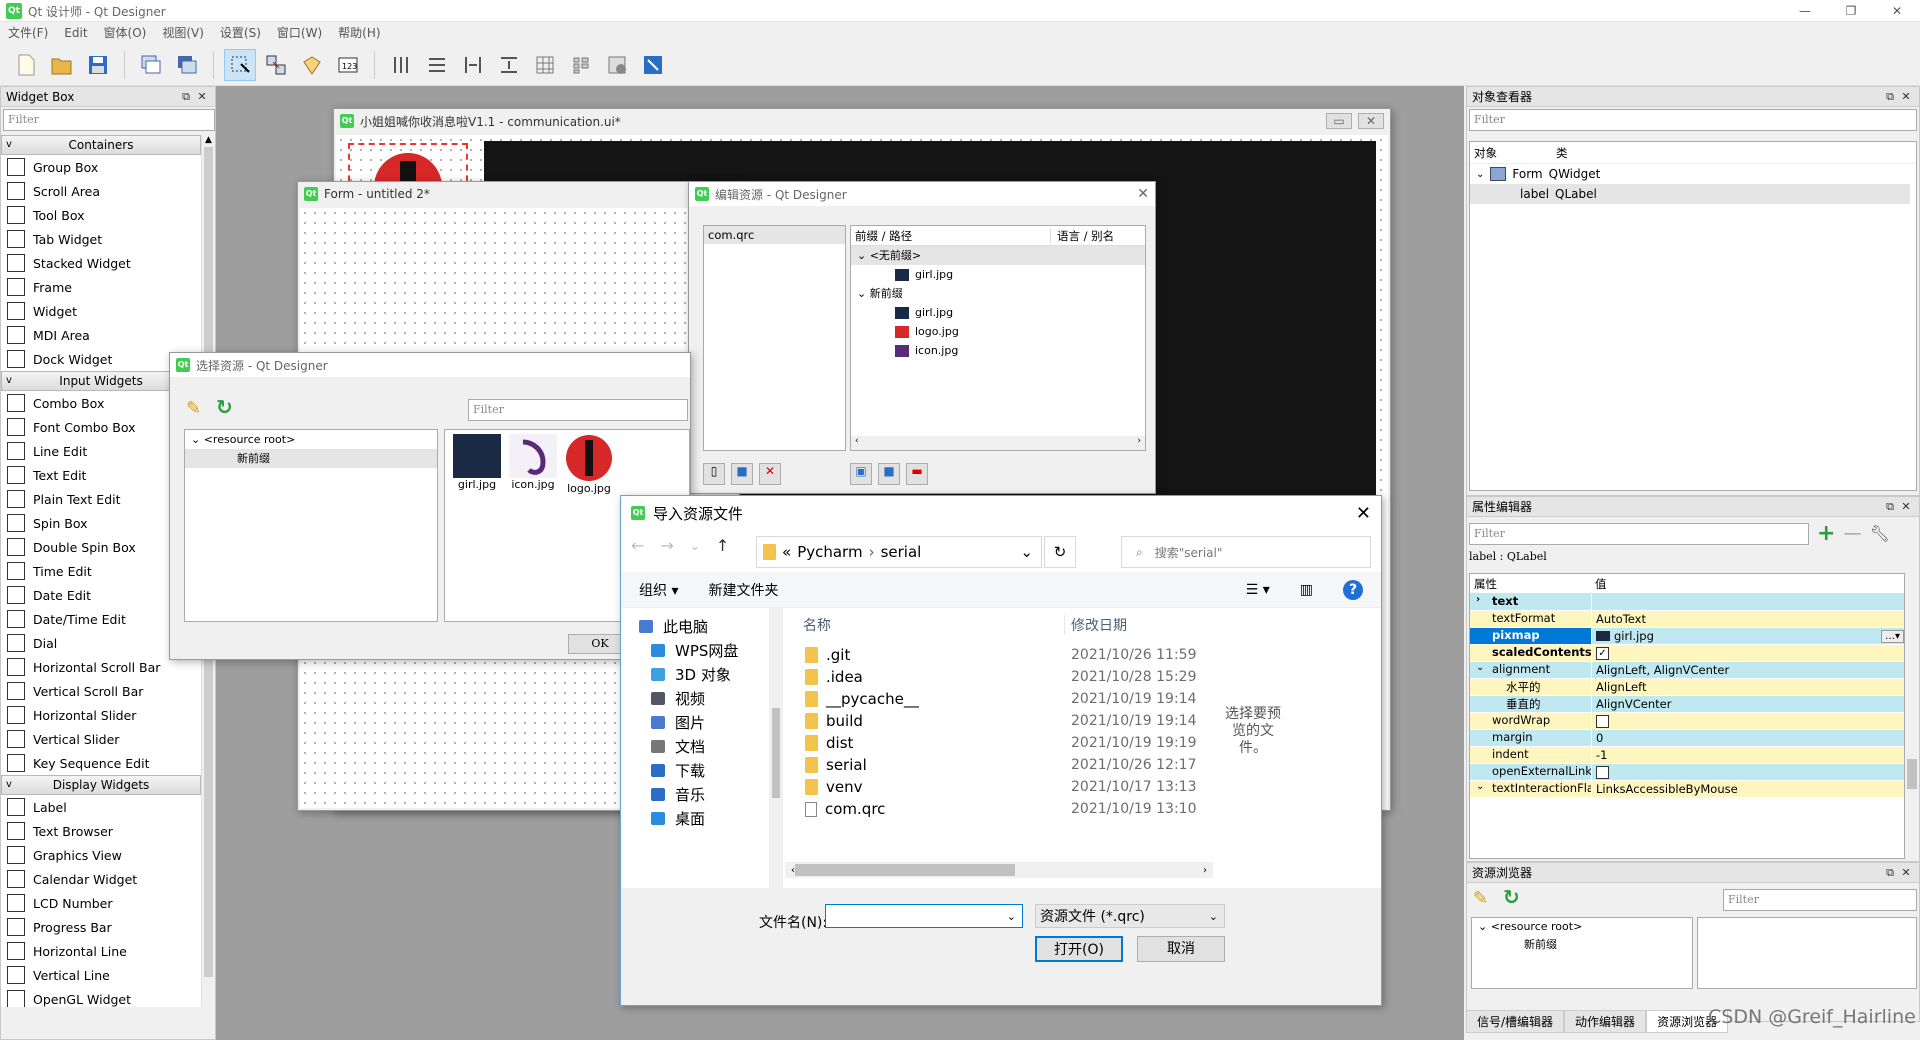 The height and width of the screenshot is (1040, 1920). Describe the element at coordinates (1805, 11) in the screenshot. I see `minimize-icon: —` at that location.